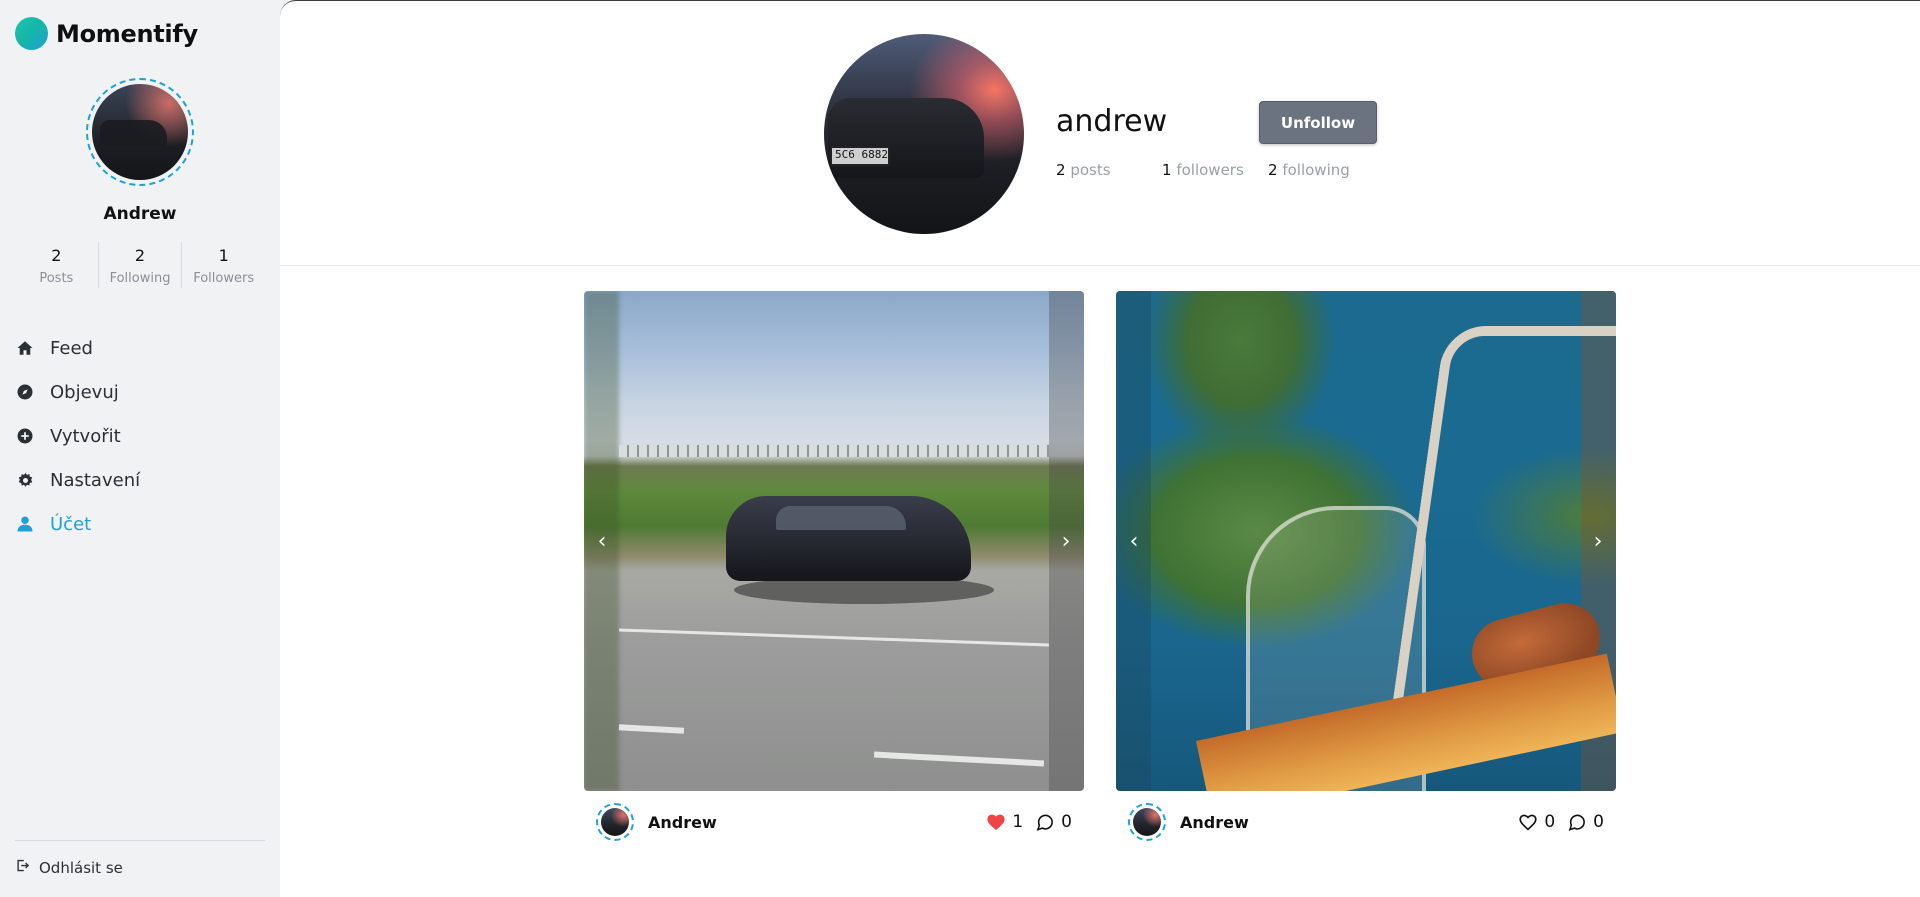 The height and width of the screenshot is (897, 1920). What do you see at coordinates (25, 392) in the screenshot?
I see `compass-icon` at bounding box center [25, 392].